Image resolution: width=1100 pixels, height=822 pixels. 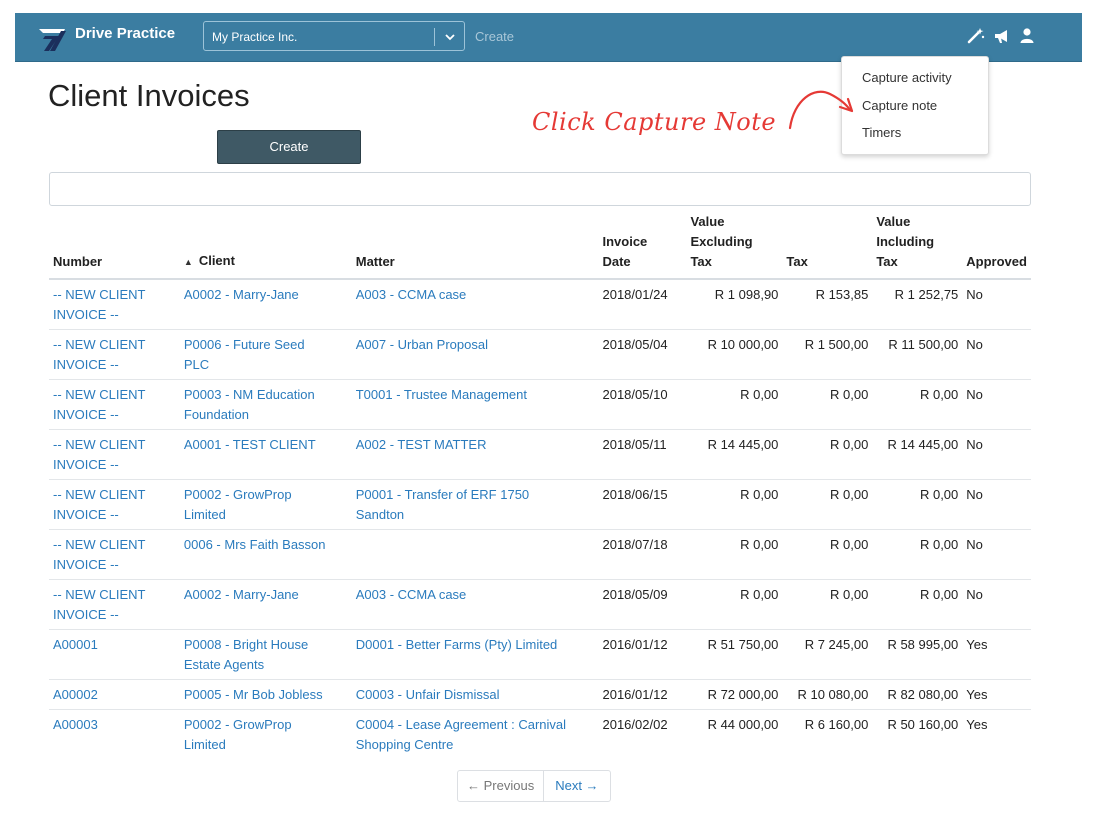 I want to click on cell-value-ex-tax: R 72 000,00, so click(x=734, y=694).